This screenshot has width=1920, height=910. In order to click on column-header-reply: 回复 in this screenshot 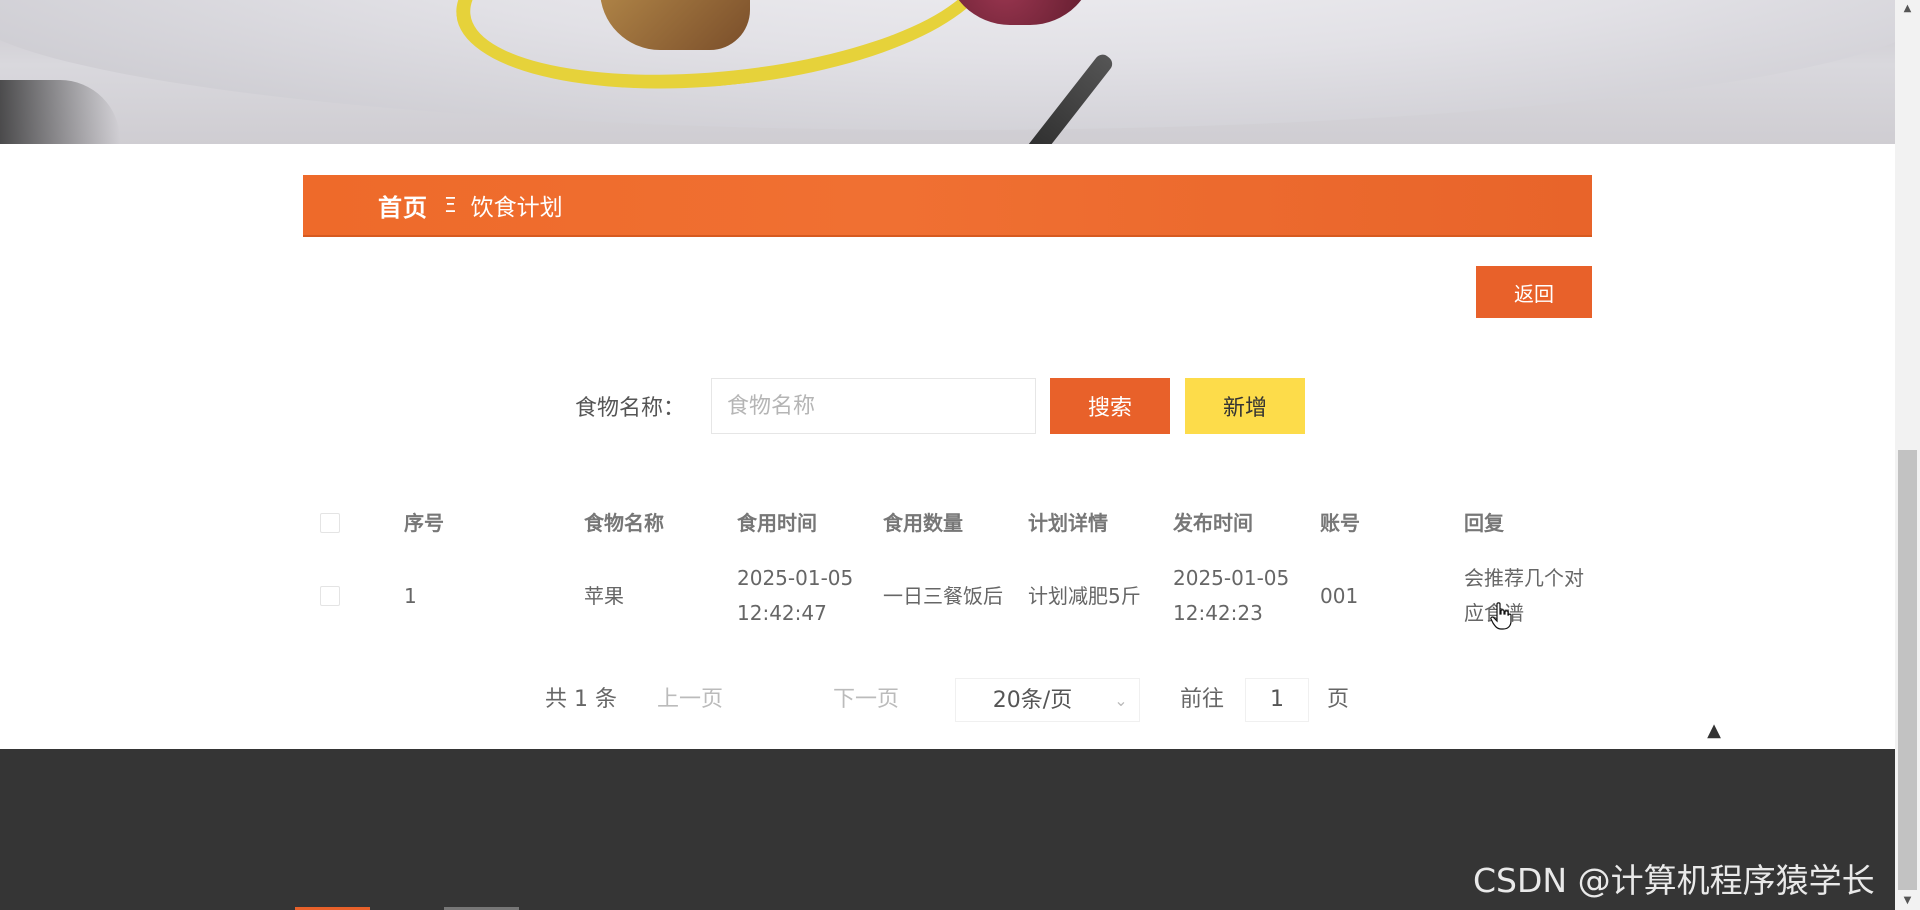, I will do `click(1526, 523)`.